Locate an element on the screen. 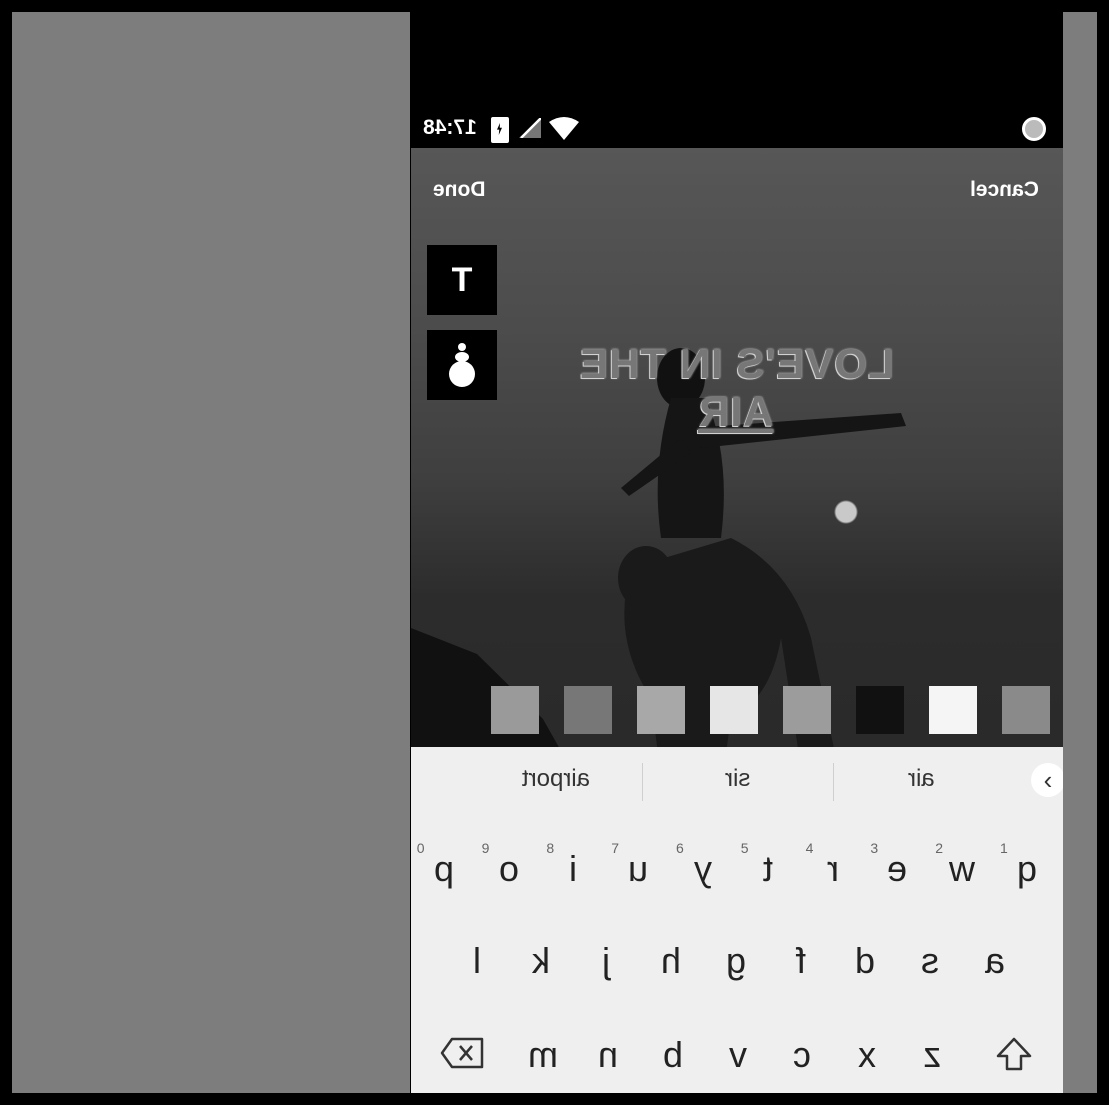 This screenshot has height=1105, width=1109. shift-icon is located at coordinates (1014, 1054).